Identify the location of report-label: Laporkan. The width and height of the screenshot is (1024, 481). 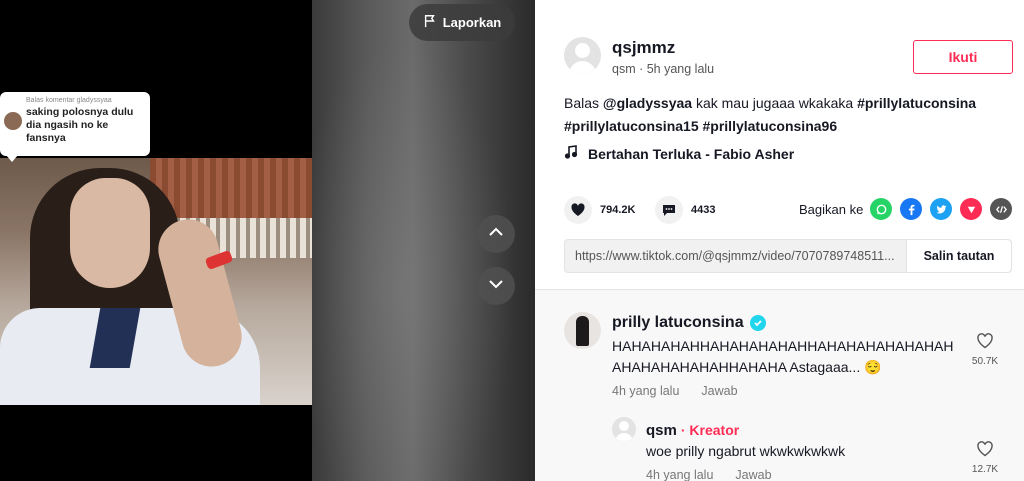
(472, 22).